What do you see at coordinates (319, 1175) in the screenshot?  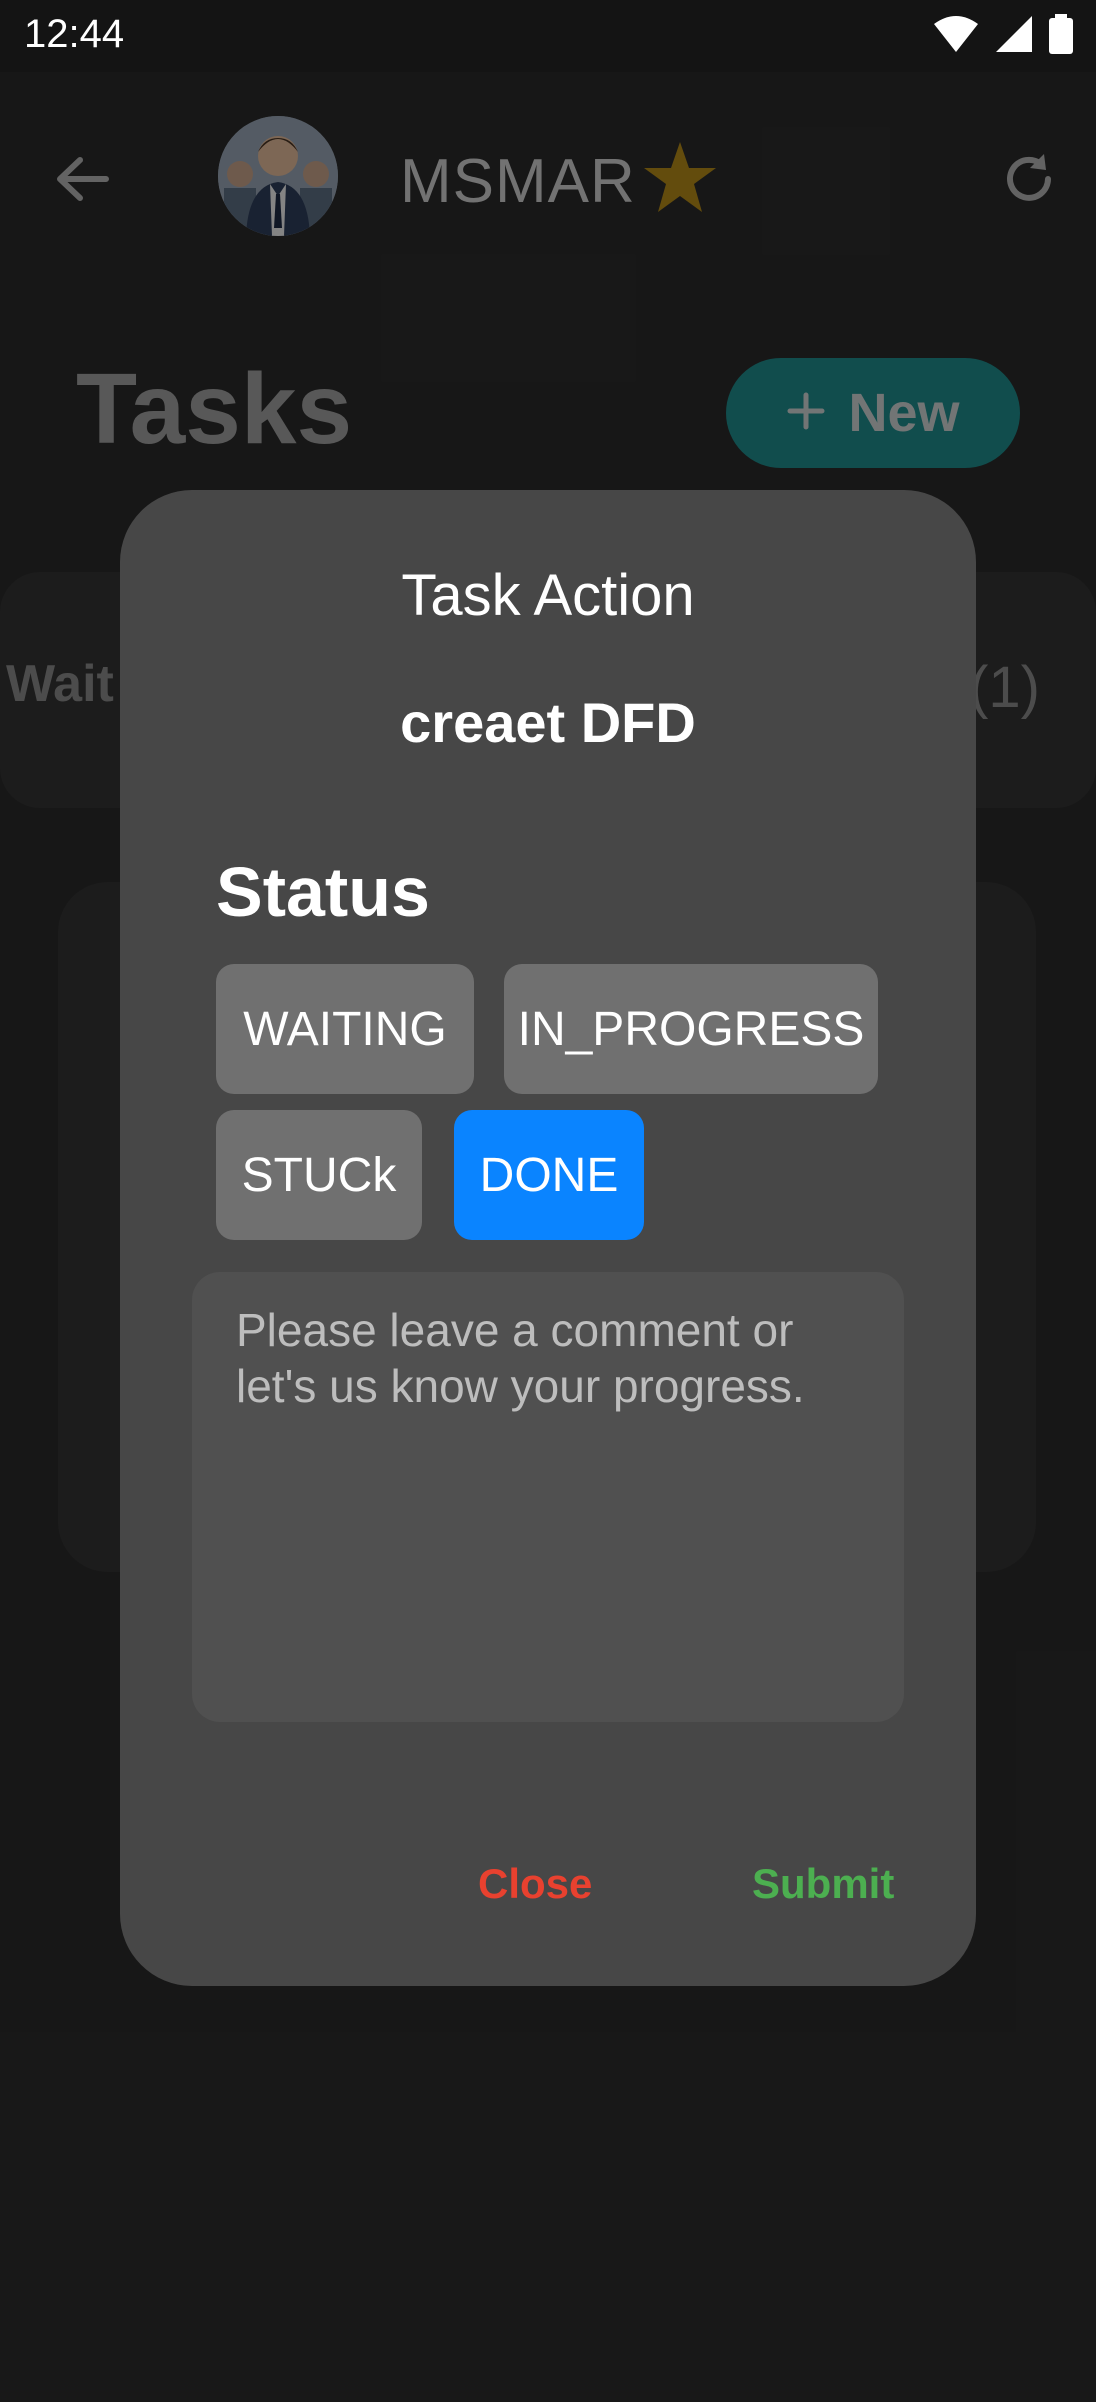 I see `status-chip-stuck: STUCk` at bounding box center [319, 1175].